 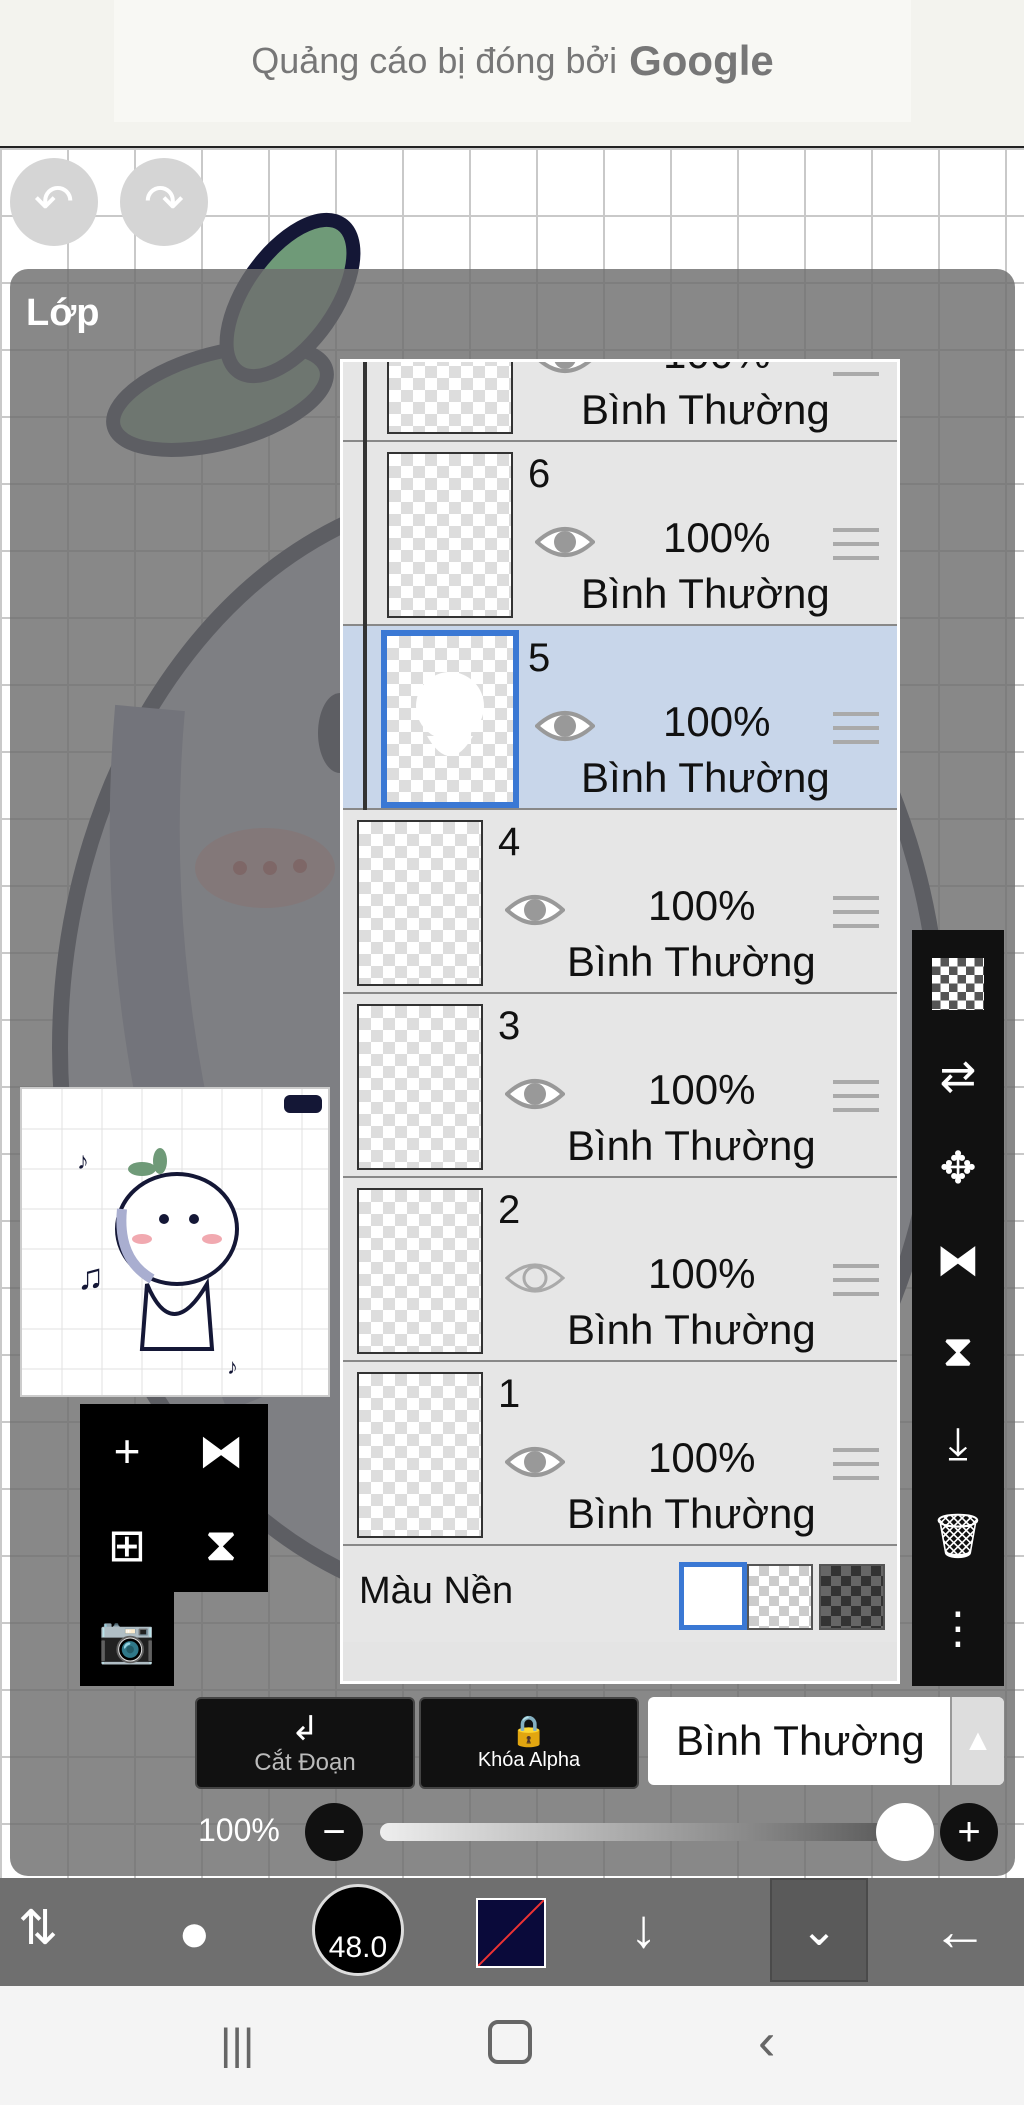 I want to click on opacity-slider, so click(x=645, y=1832).